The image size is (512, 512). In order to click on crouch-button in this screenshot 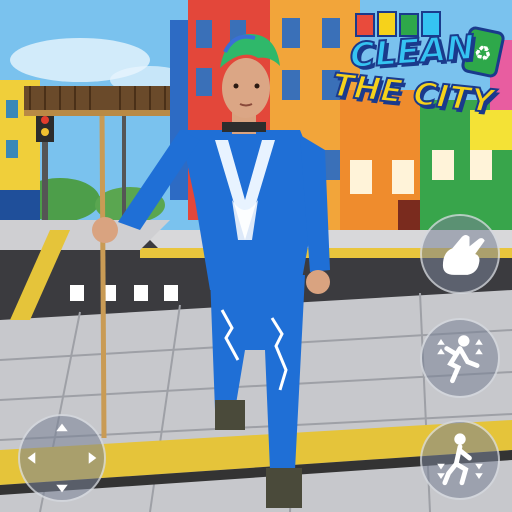, I will do `click(460, 460)`.